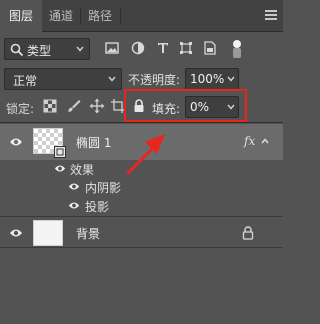 Image resolution: width=320 pixels, height=324 pixels. What do you see at coordinates (88, 233) in the screenshot?
I see `layer-name: 背景` at bounding box center [88, 233].